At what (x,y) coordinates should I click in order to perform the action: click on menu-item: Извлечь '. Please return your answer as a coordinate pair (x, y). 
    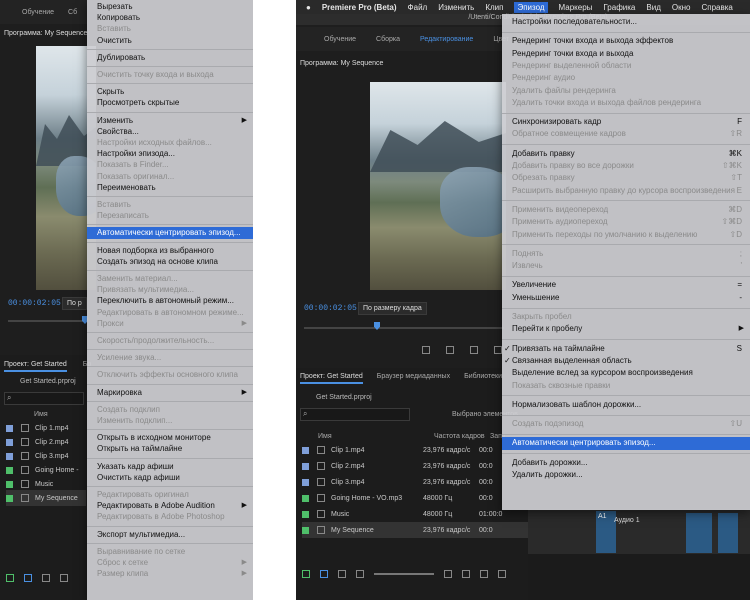
    Looking at the image, I should click on (626, 266).